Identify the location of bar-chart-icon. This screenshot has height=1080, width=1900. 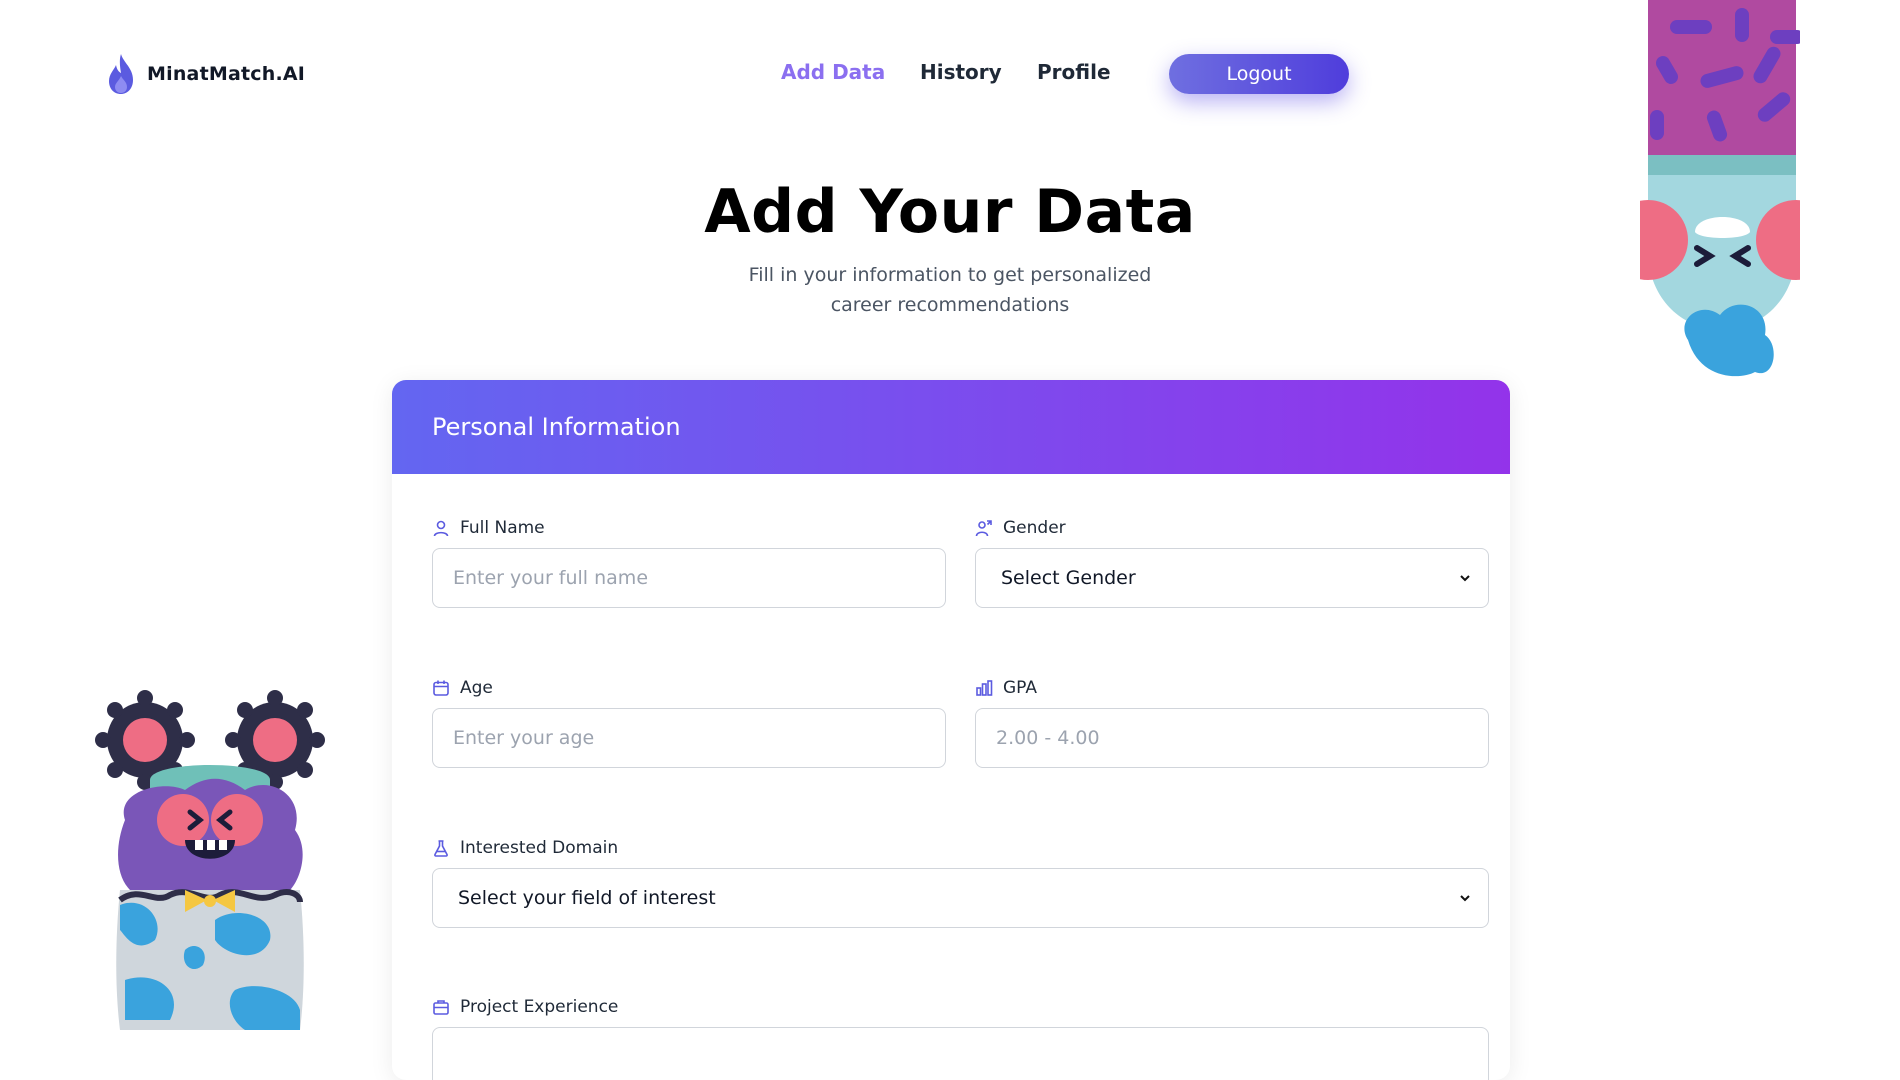
(984, 688).